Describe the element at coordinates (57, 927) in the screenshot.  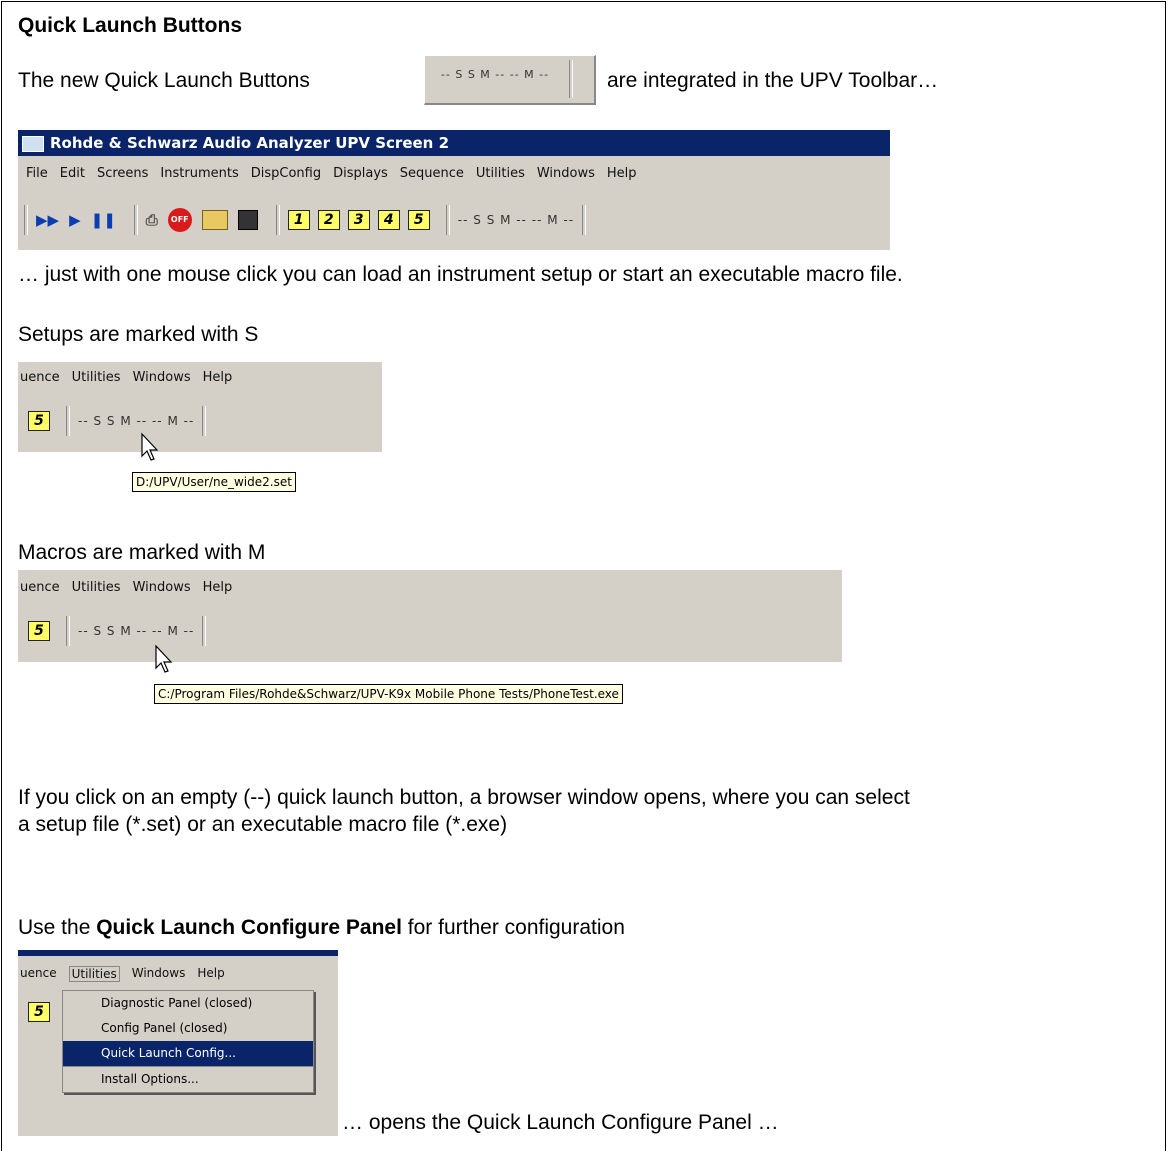
I see `configure-before: Use the` at that location.